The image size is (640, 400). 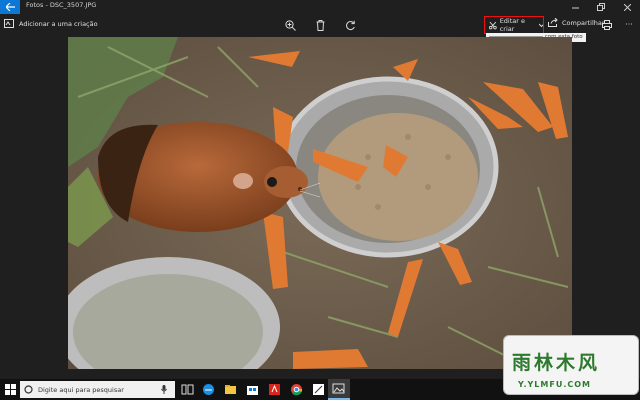 I want to click on more-button: ···, so click(x=629, y=25).